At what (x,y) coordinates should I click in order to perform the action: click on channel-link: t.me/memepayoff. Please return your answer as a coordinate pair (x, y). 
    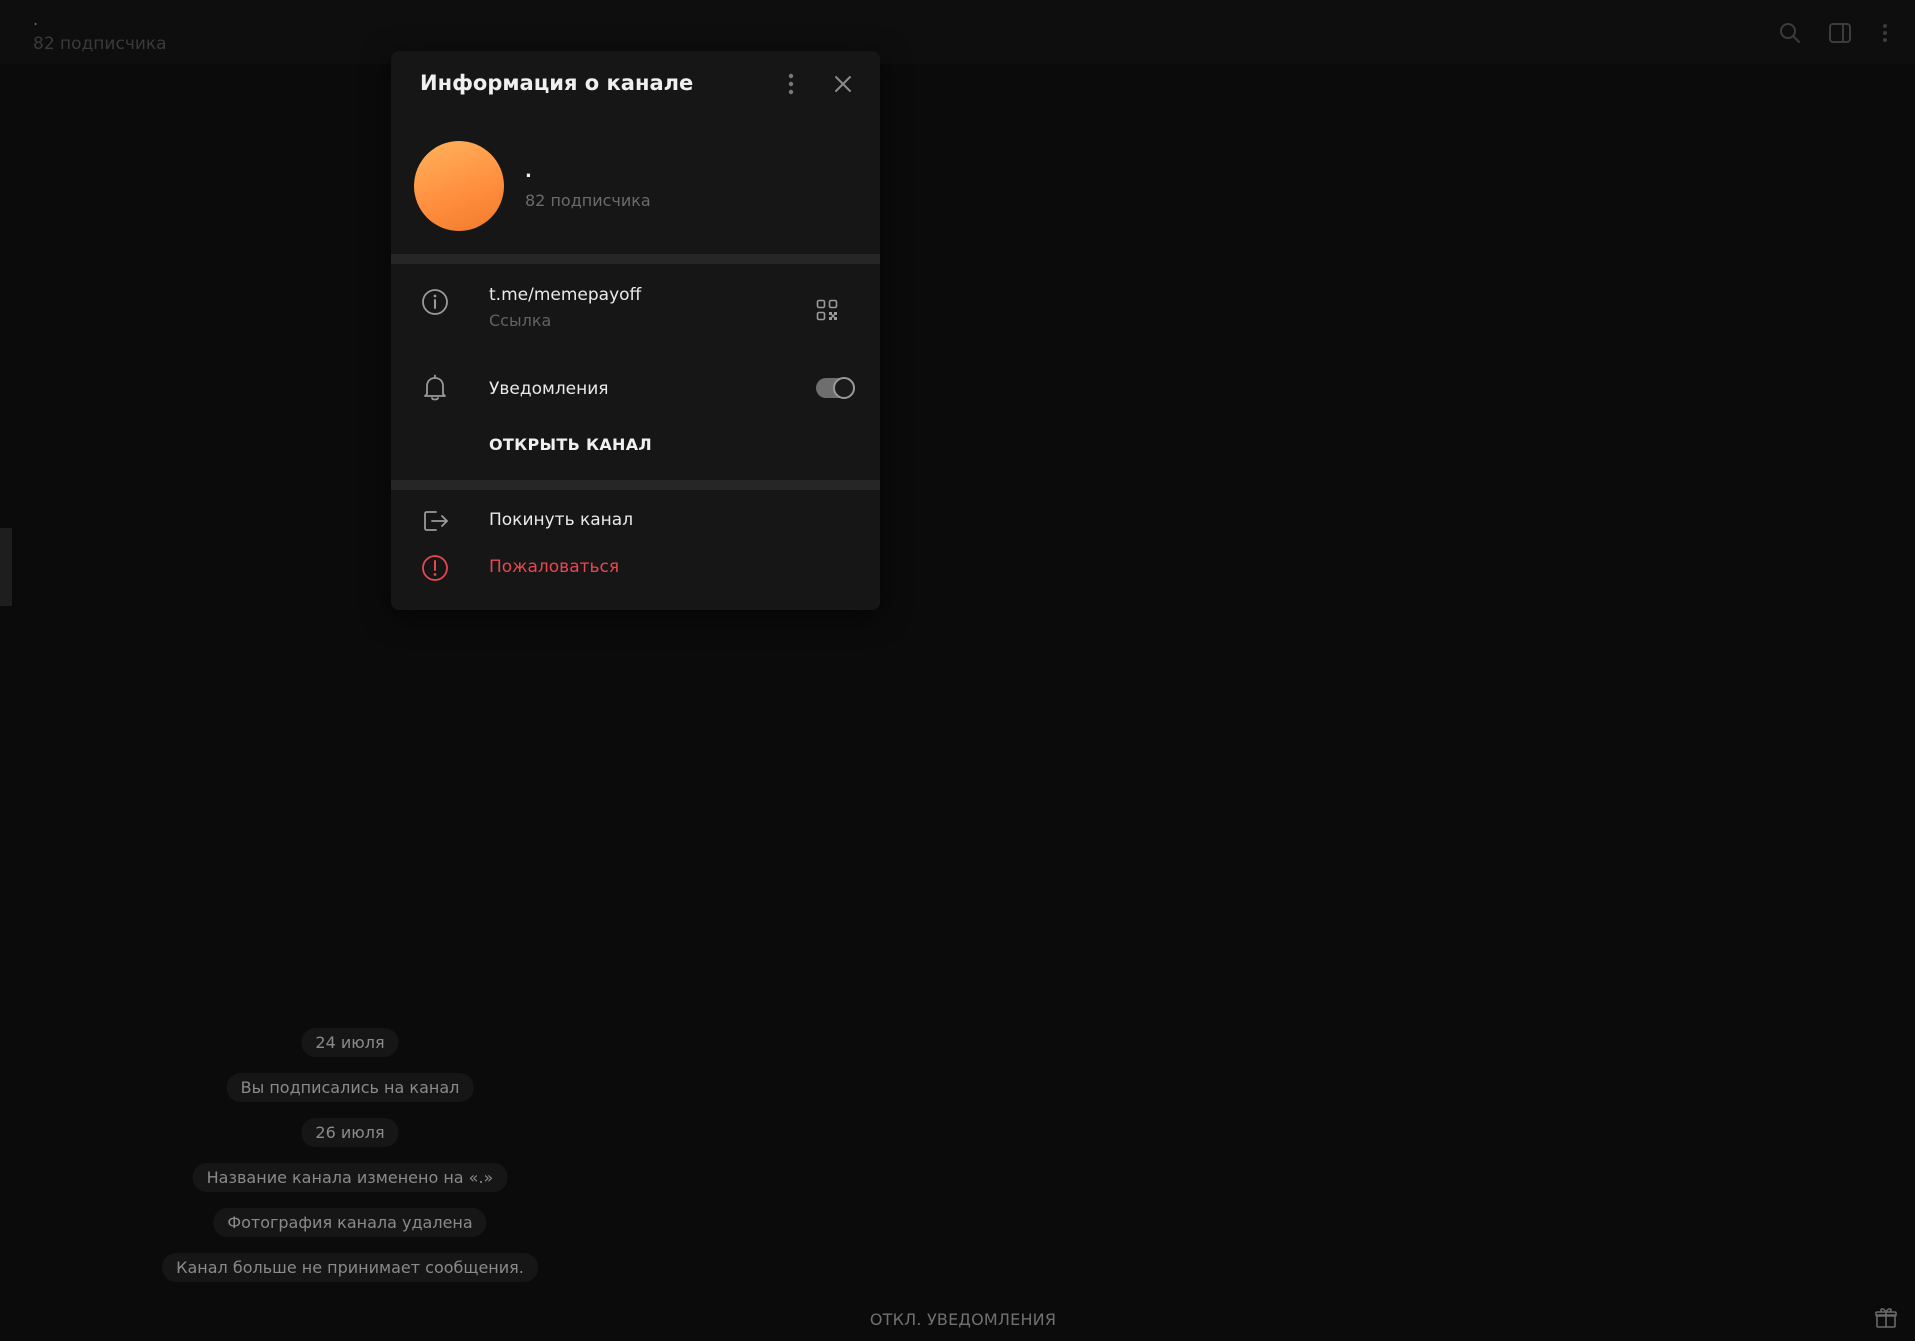
    Looking at the image, I should click on (565, 295).